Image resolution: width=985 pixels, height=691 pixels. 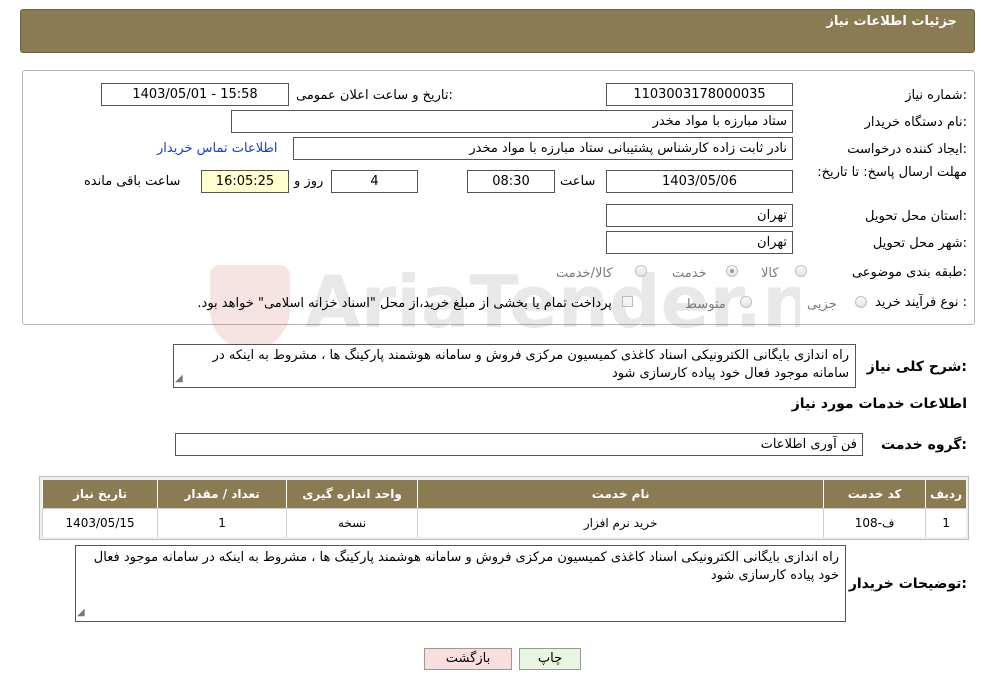 What do you see at coordinates (578, 181) in the screenshot?
I see `deadline-time-label: ساعت` at bounding box center [578, 181].